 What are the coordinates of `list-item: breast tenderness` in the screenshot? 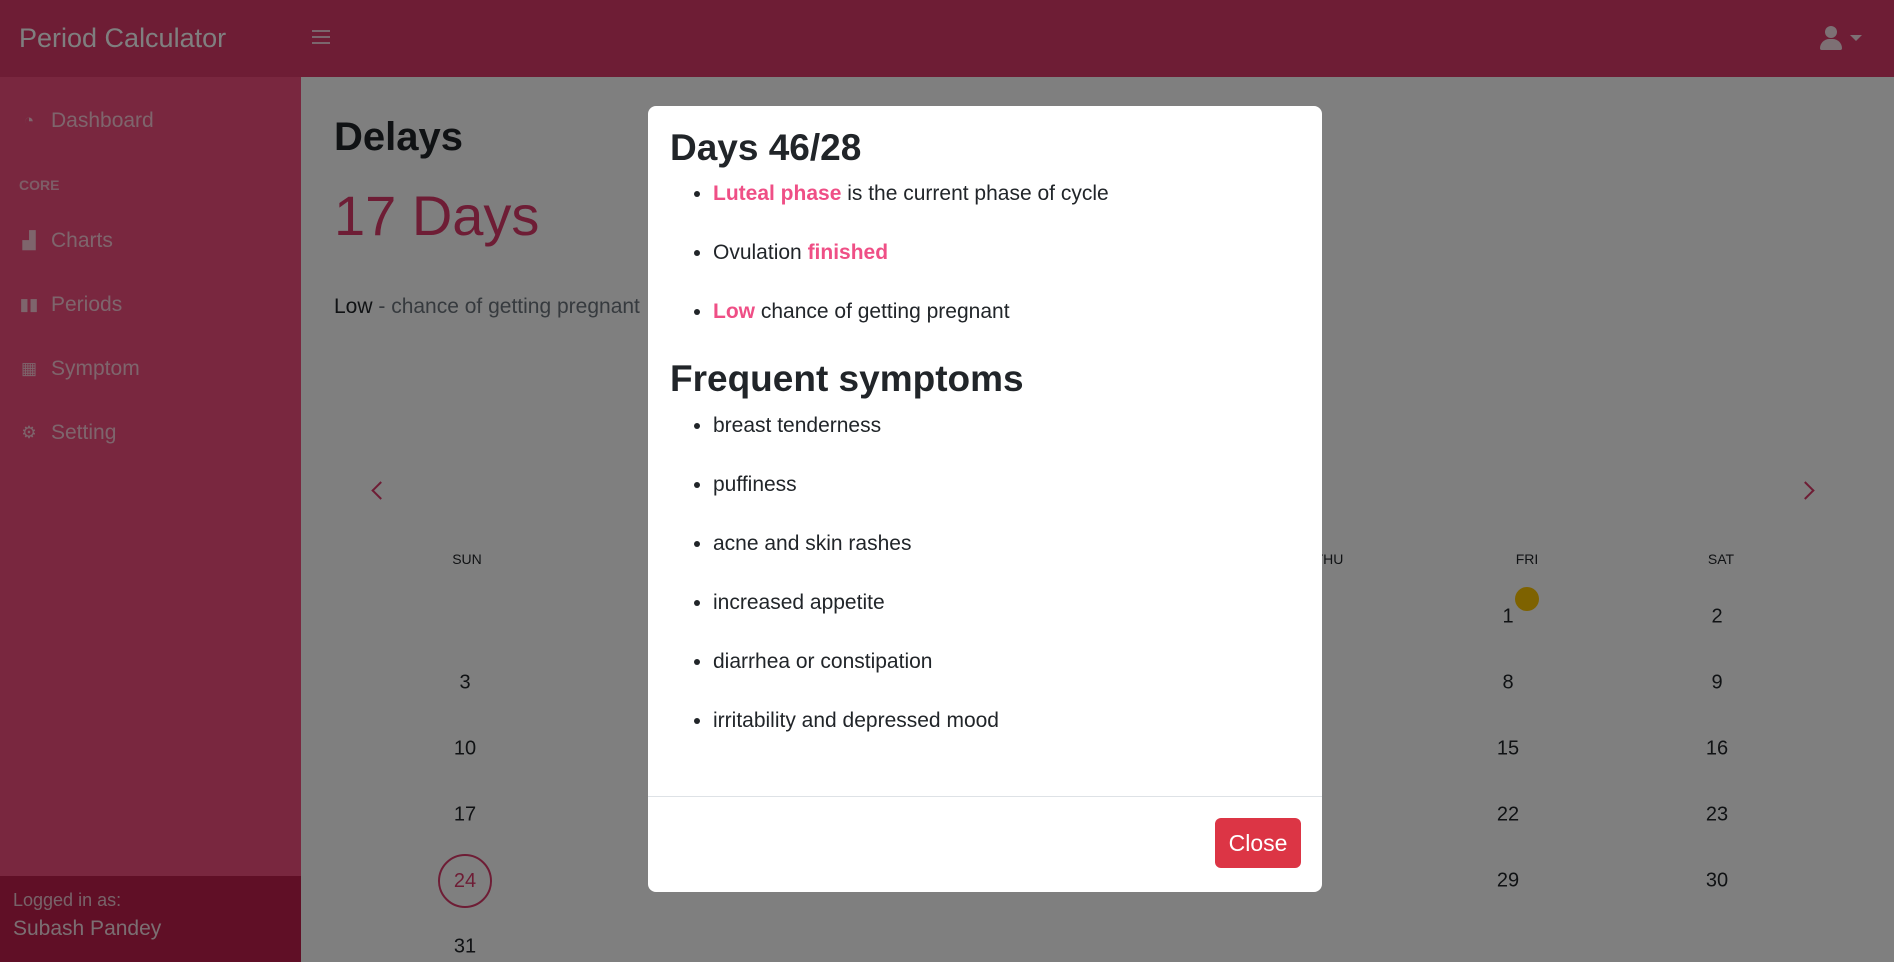 It's located at (1006, 426).